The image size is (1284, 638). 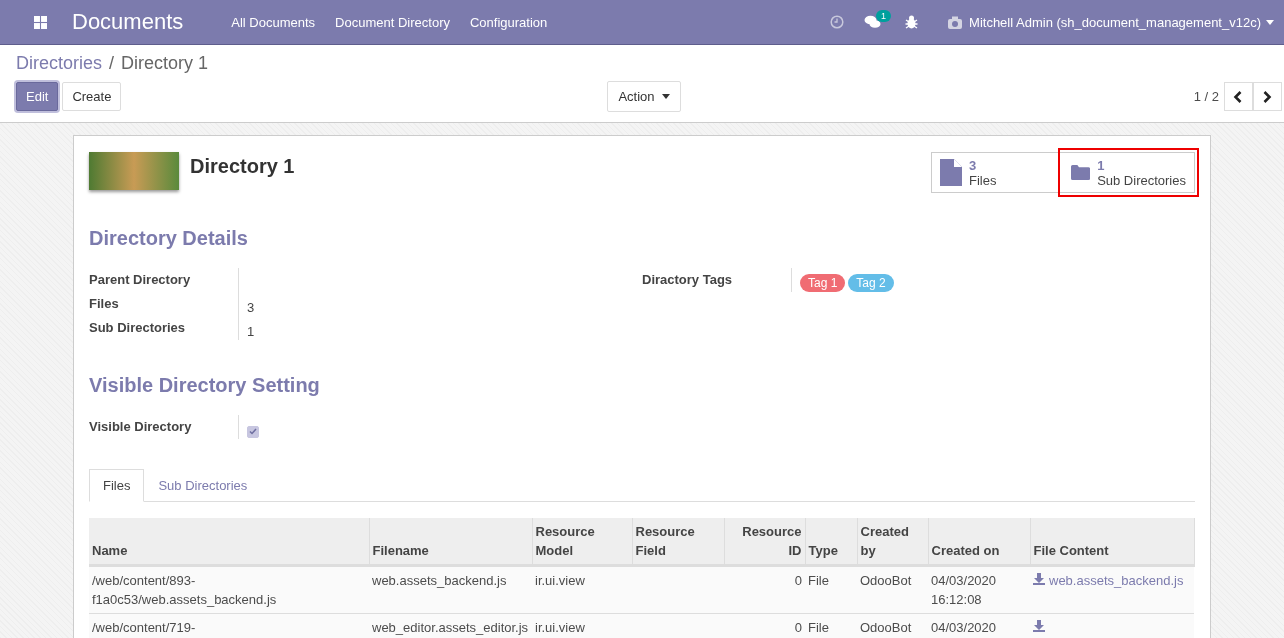 I want to click on table-cell: 04/03/2020, so click(x=964, y=627).